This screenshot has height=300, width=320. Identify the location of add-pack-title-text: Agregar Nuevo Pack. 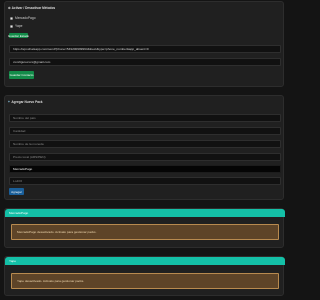
(27, 102).